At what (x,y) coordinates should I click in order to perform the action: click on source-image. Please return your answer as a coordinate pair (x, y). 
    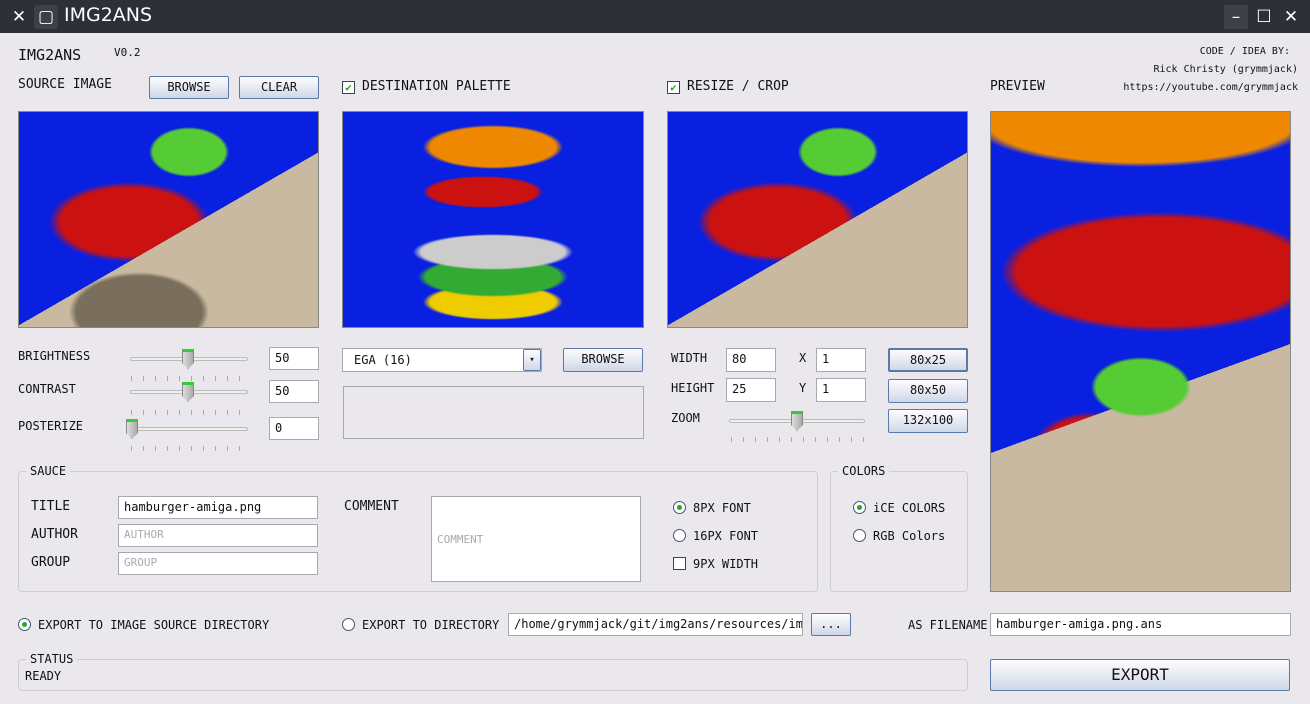
    Looking at the image, I should click on (168, 219).